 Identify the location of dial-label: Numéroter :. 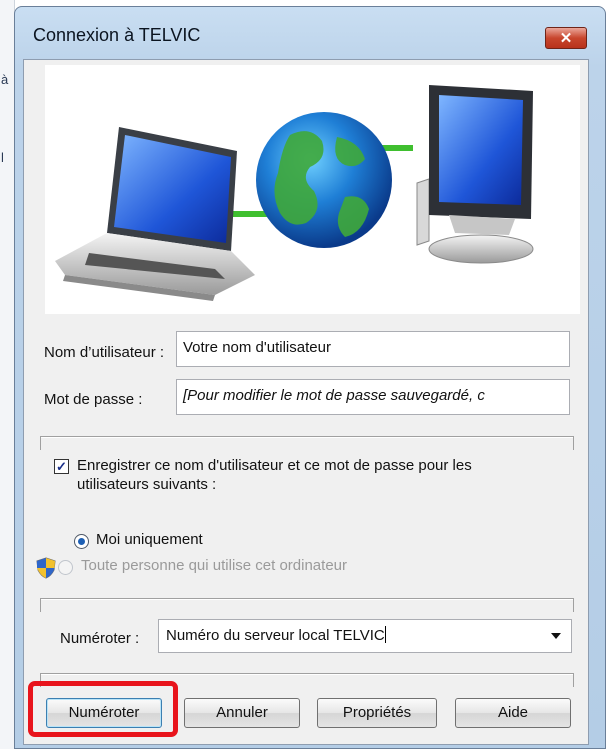
(100, 638).